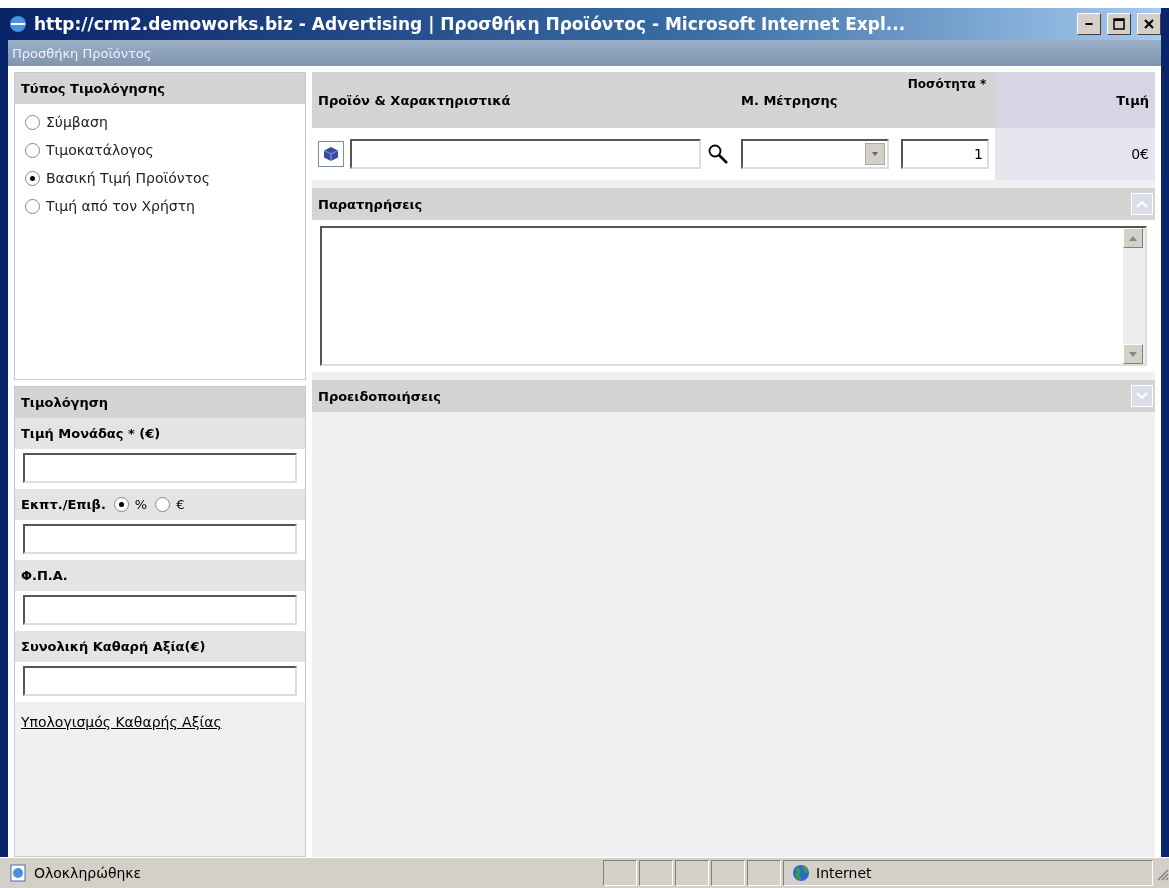 Image resolution: width=1169 pixels, height=888 pixels. Describe the element at coordinates (63, 504) in the screenshot. I see `field-label: Εκπτ./Επιβ.` at that location.